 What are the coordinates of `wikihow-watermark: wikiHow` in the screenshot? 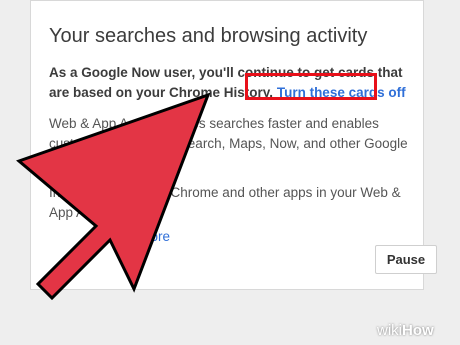 It's located at (405, 330).